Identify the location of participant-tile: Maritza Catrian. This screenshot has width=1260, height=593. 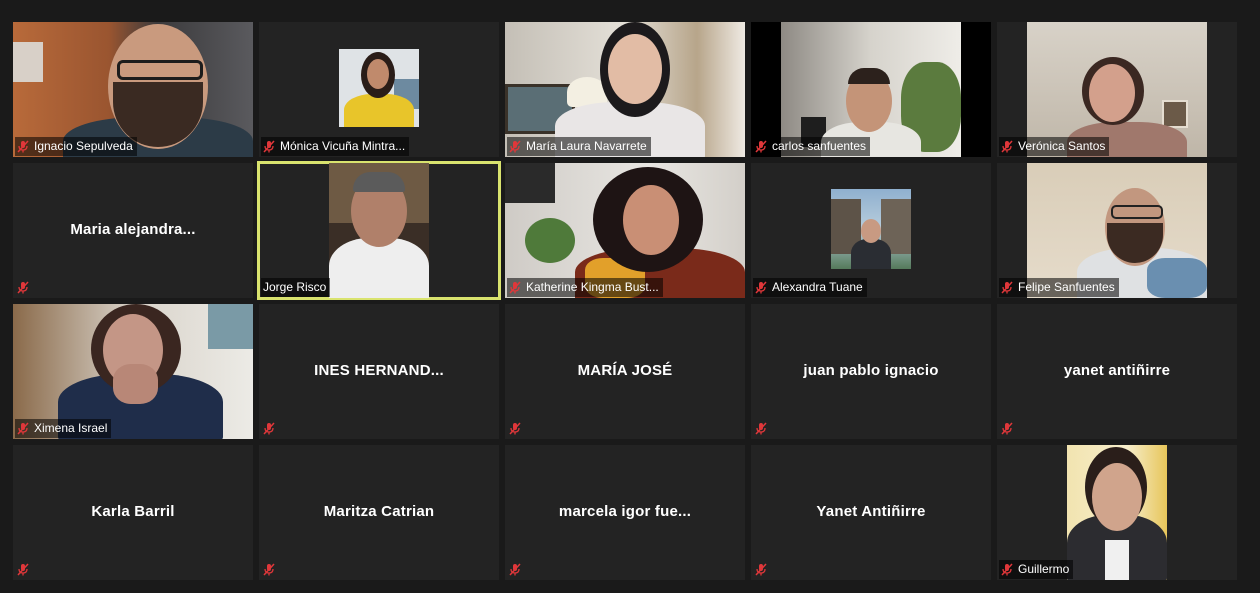
(379, 512).